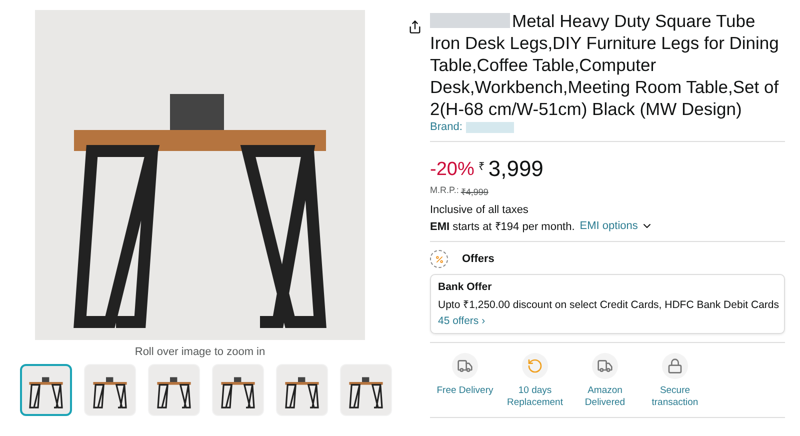 This screenshot has width=800, height=436. What do you see at coordinates (439, 259) in the screenshot?
I see `offer-icon` at bounding box center [439, 259].